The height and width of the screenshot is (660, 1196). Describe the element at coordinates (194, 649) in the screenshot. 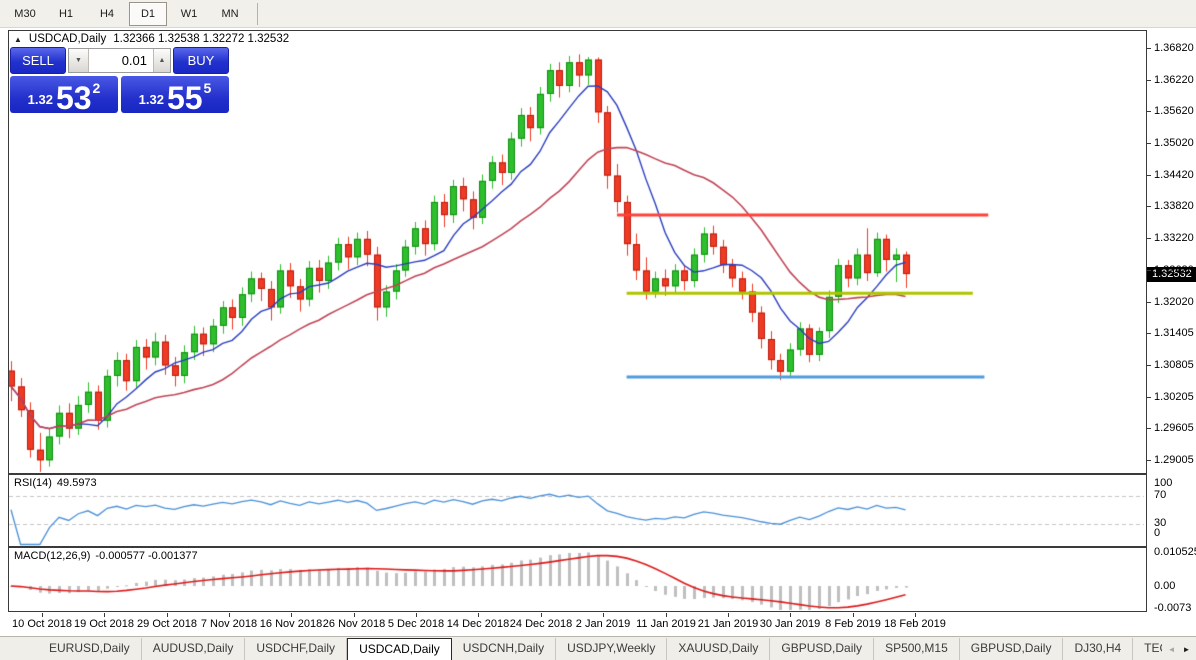

I see `chart-tab-audusd-daily: AUDUSD,Daily` at that location.